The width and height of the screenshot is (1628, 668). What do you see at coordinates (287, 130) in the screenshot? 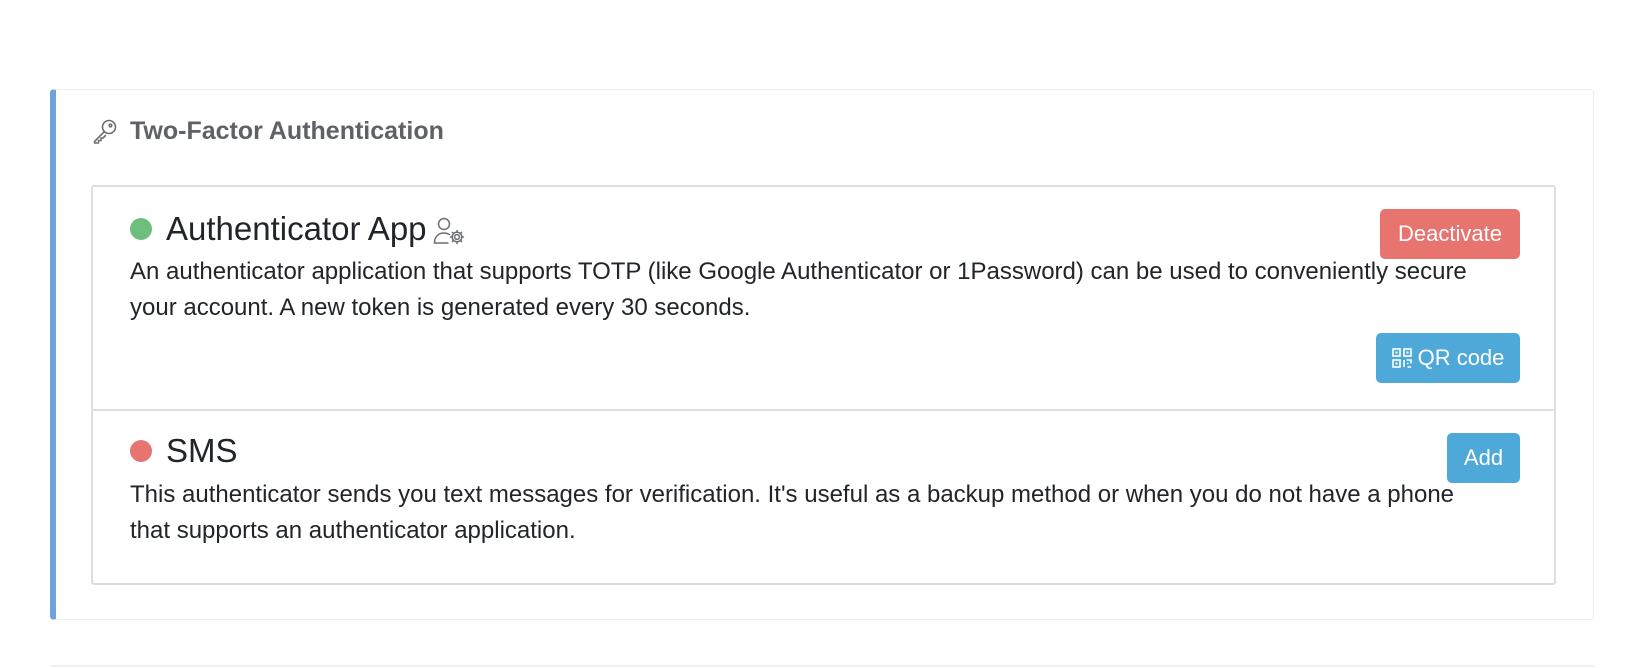
I see `card-title: Two-Factor Authentication` at bounding box center [287, 130].